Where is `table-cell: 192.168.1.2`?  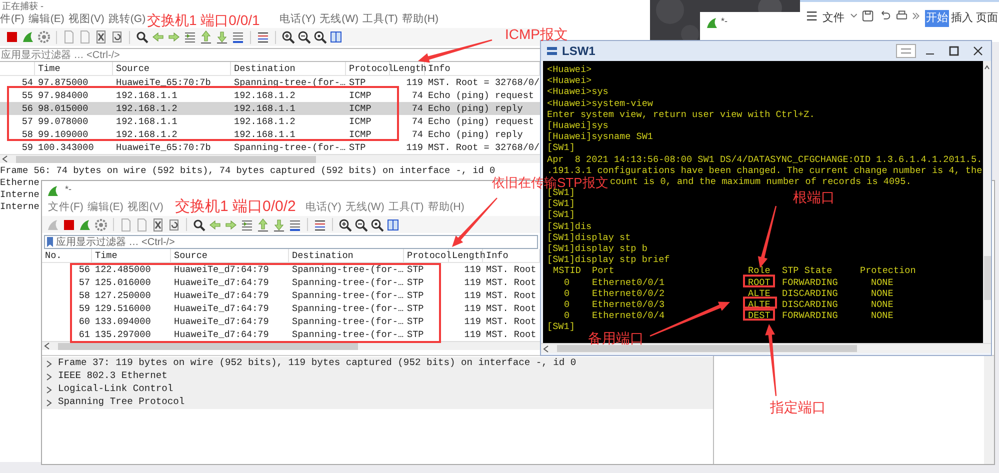
table-cell: 192.168.1.2 is located at coordinates (265, 95).